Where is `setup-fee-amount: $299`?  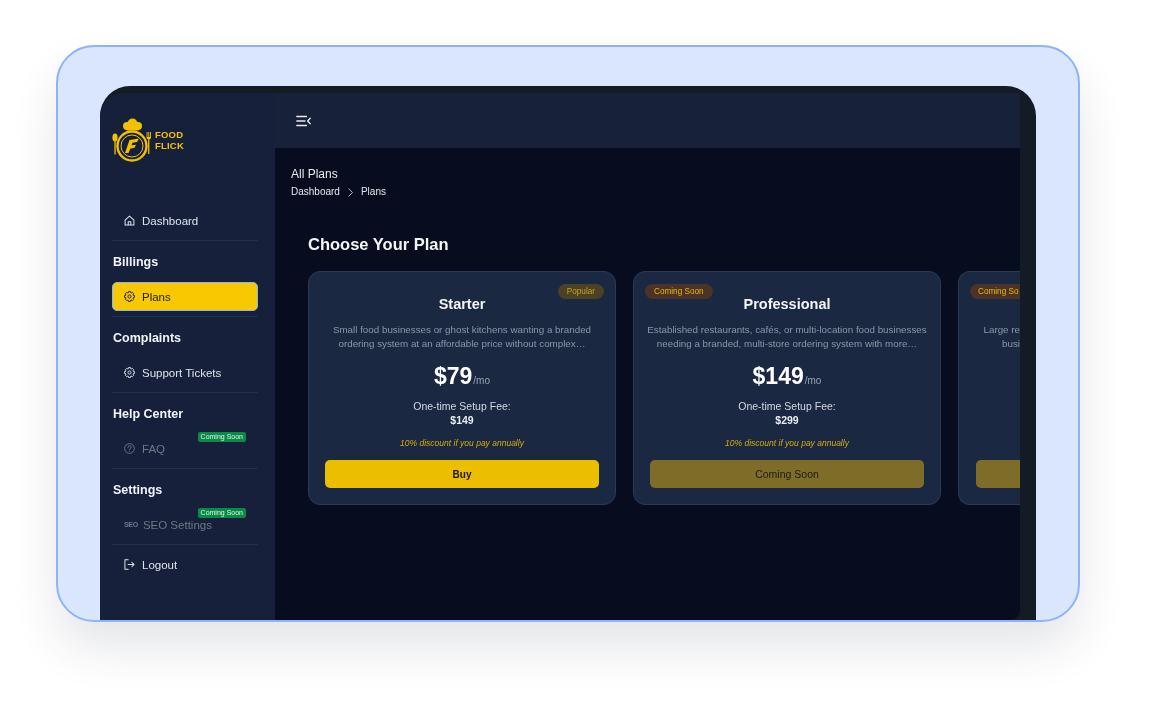 setup-fee-amount: $299 is located at coordinates (787, 420).